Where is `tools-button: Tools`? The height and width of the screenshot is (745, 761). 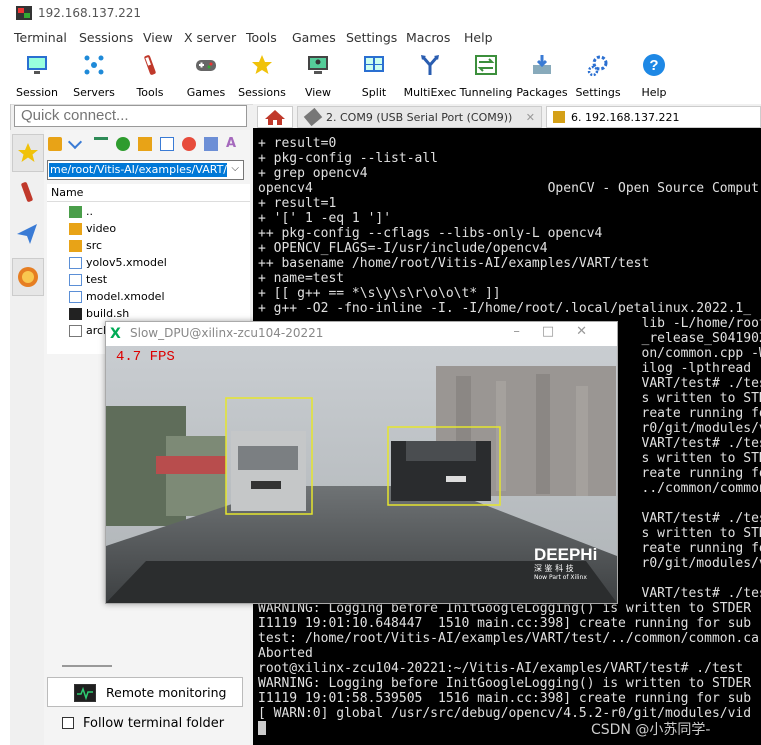
tools-button: Tools is located at coordinates (150, 75).